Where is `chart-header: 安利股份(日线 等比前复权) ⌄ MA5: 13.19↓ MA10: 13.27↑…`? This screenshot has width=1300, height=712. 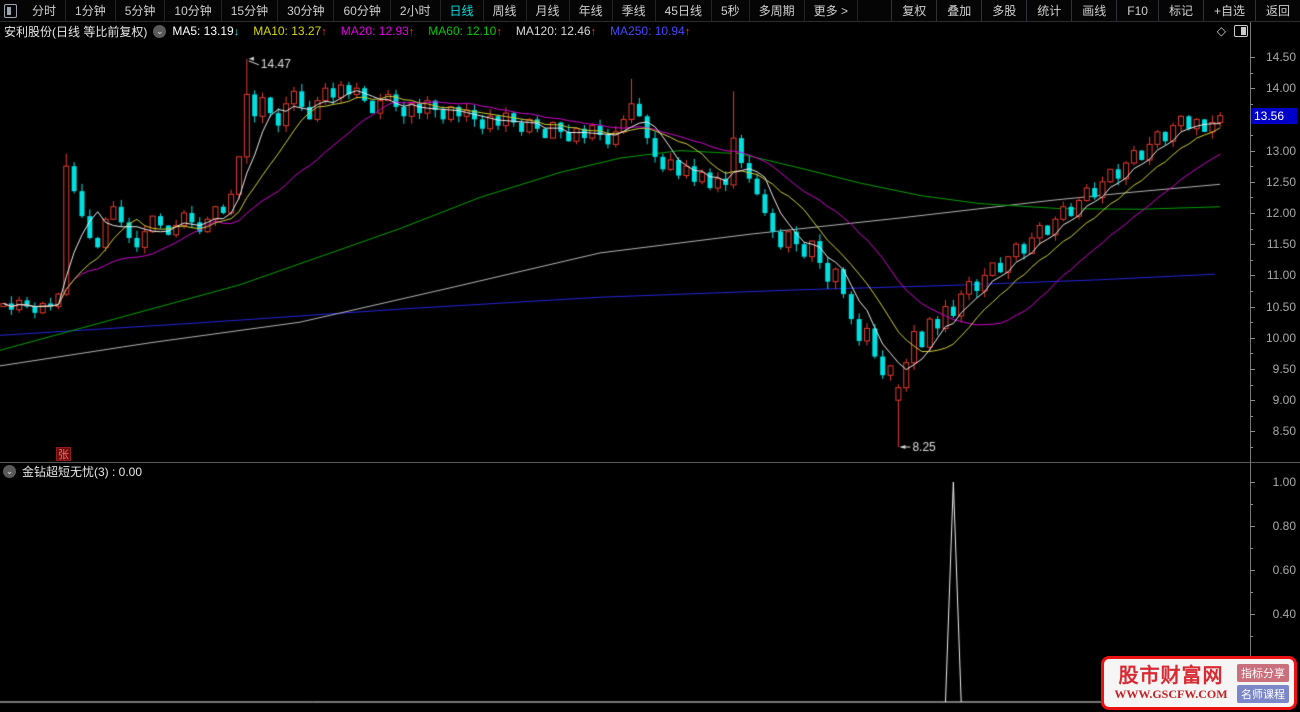 chart-header: 安利股份(日线 等比前复权) ⌄ MA5: 13.19↓ MA10: 13.27↑… is located at coordinates (650, 31).